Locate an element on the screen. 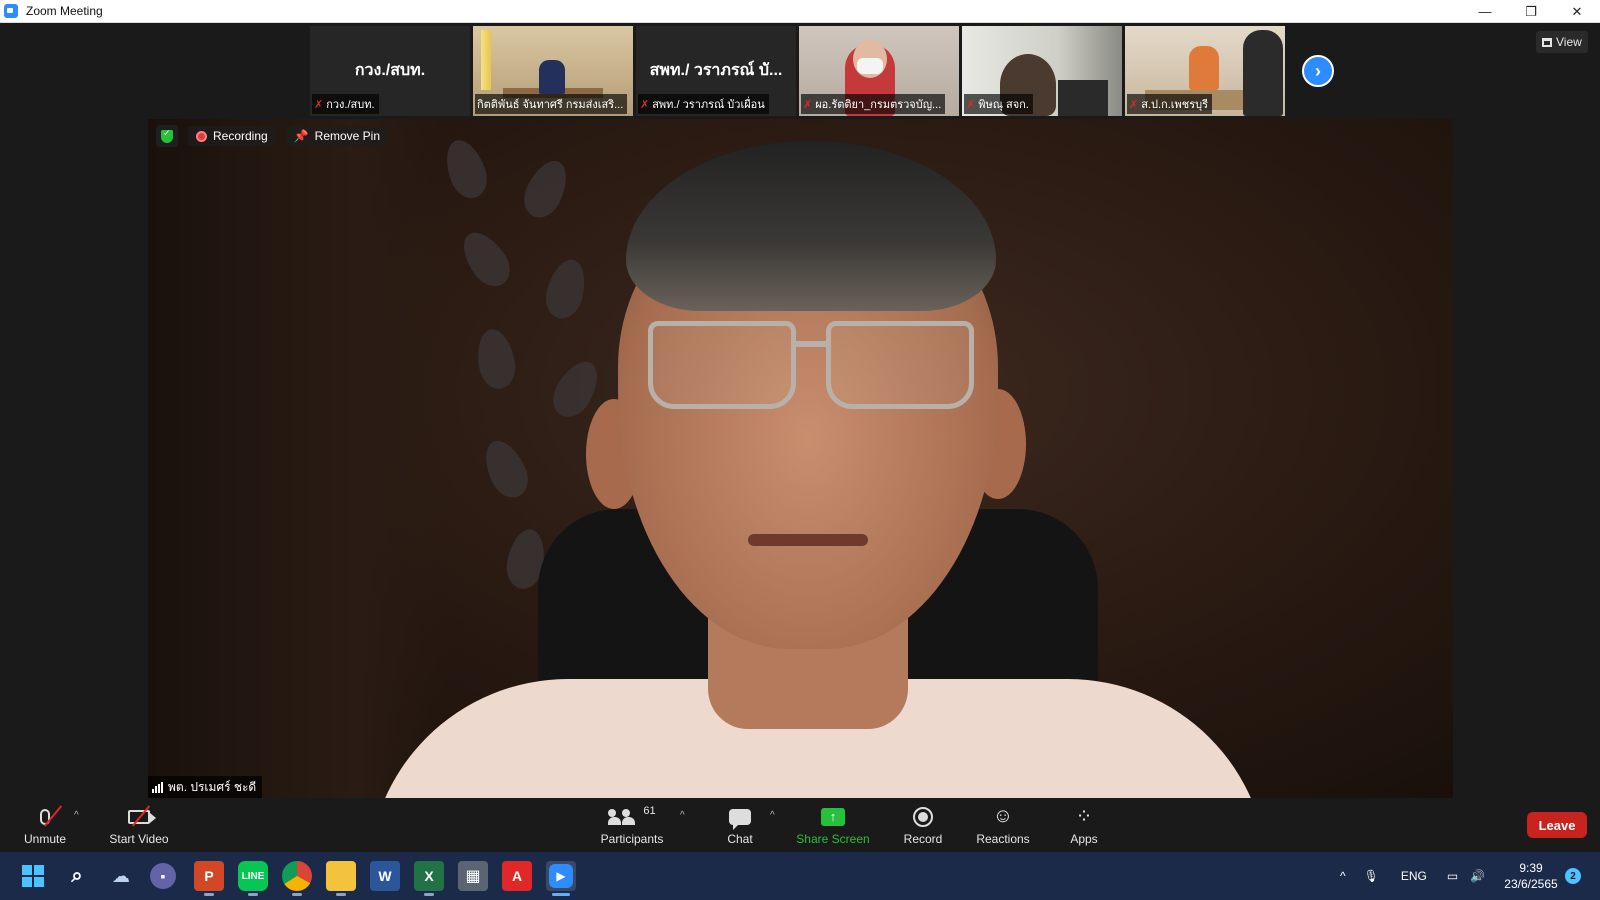  participant-name: ส.ป.ก.เพชรบุรี is located at coordinates (1175, 105).